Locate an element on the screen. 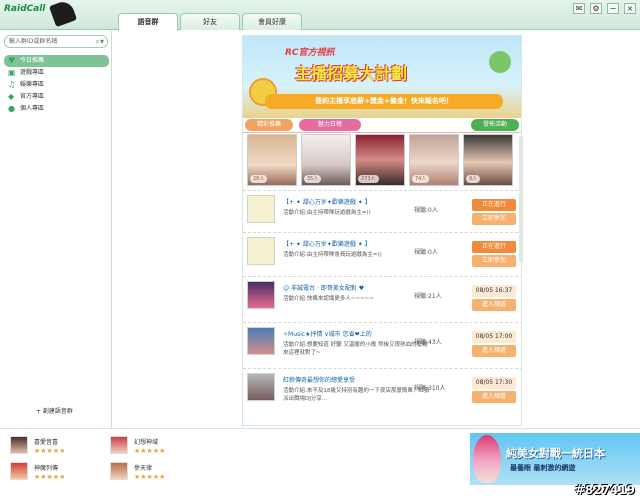 Image resolution: width=640 pixels, height=499 pixels. event-description: 活動介紹:快瘋來認識更多人~~~~~ is located at coordinates (328, 299).